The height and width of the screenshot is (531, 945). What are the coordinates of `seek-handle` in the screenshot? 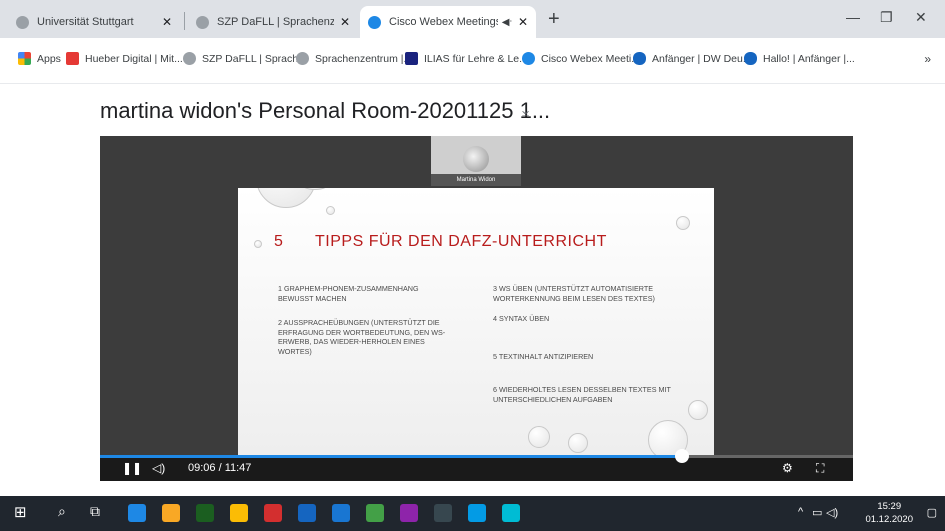 It's located at (682, 456).